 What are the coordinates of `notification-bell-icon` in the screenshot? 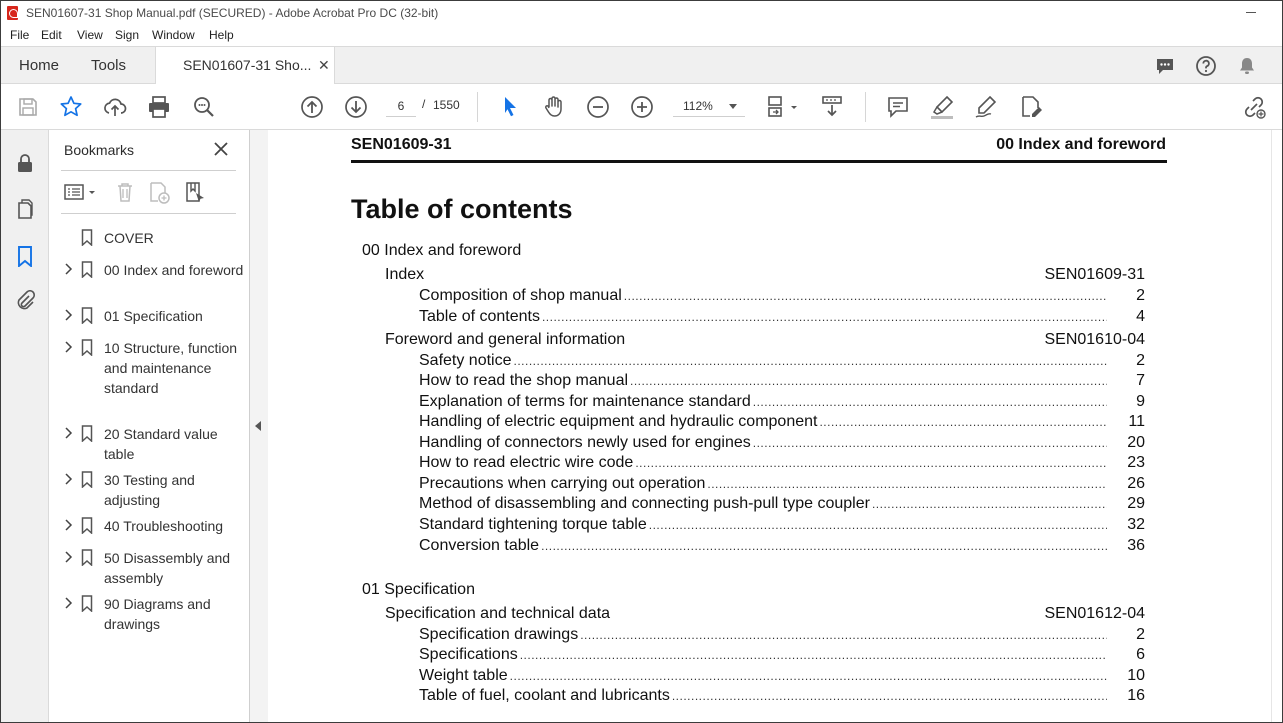 It's located at (1247, 66).